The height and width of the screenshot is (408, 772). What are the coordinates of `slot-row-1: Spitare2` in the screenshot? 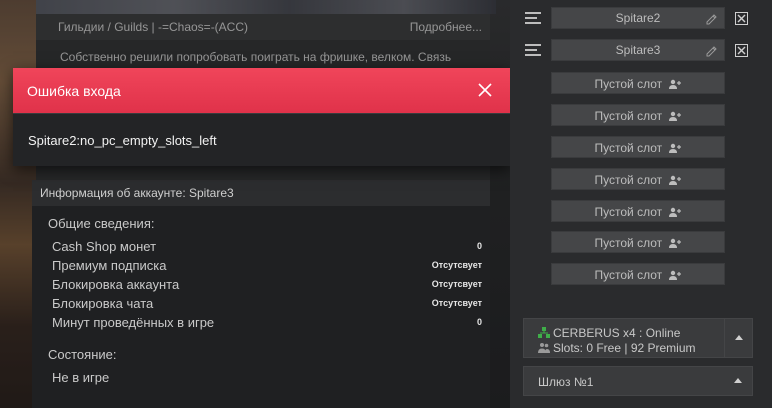 It's located at (641, 18).